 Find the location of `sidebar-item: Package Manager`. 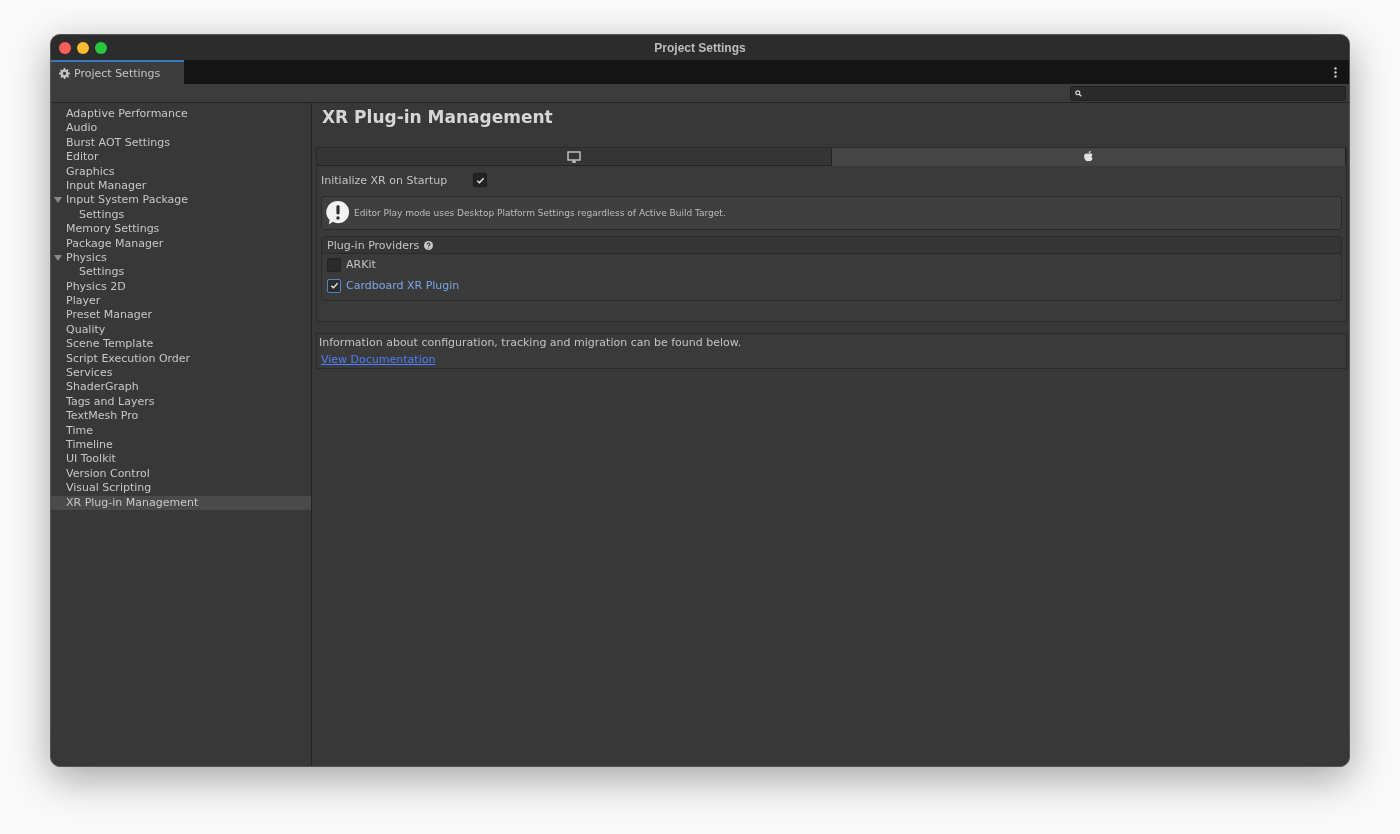

sidebar-item: Package Manager is located at coordinates (181, 243).